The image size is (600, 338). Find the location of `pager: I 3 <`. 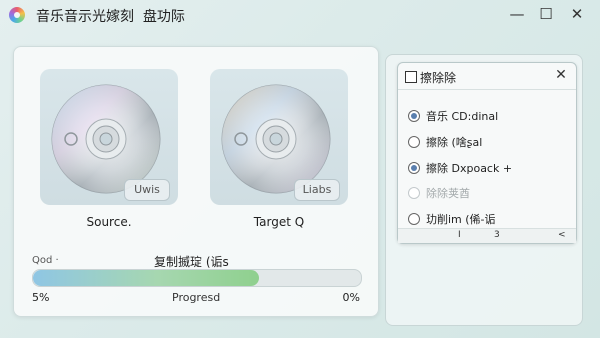

pager: I 3 < is located at coordinates (487, 235).